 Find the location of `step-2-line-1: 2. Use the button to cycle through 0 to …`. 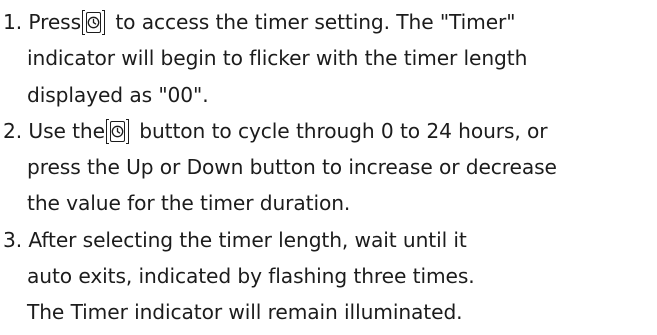

step-2-line-1: 2. Use the button to cycle through 0 to … is located at coordinates (328, 131).